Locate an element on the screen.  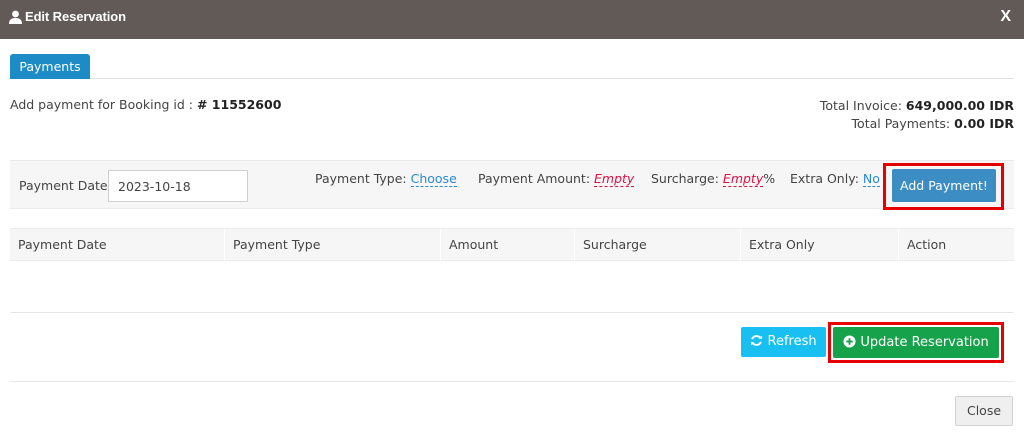
tab-payments: Payments is located at coordinates (50, 66).